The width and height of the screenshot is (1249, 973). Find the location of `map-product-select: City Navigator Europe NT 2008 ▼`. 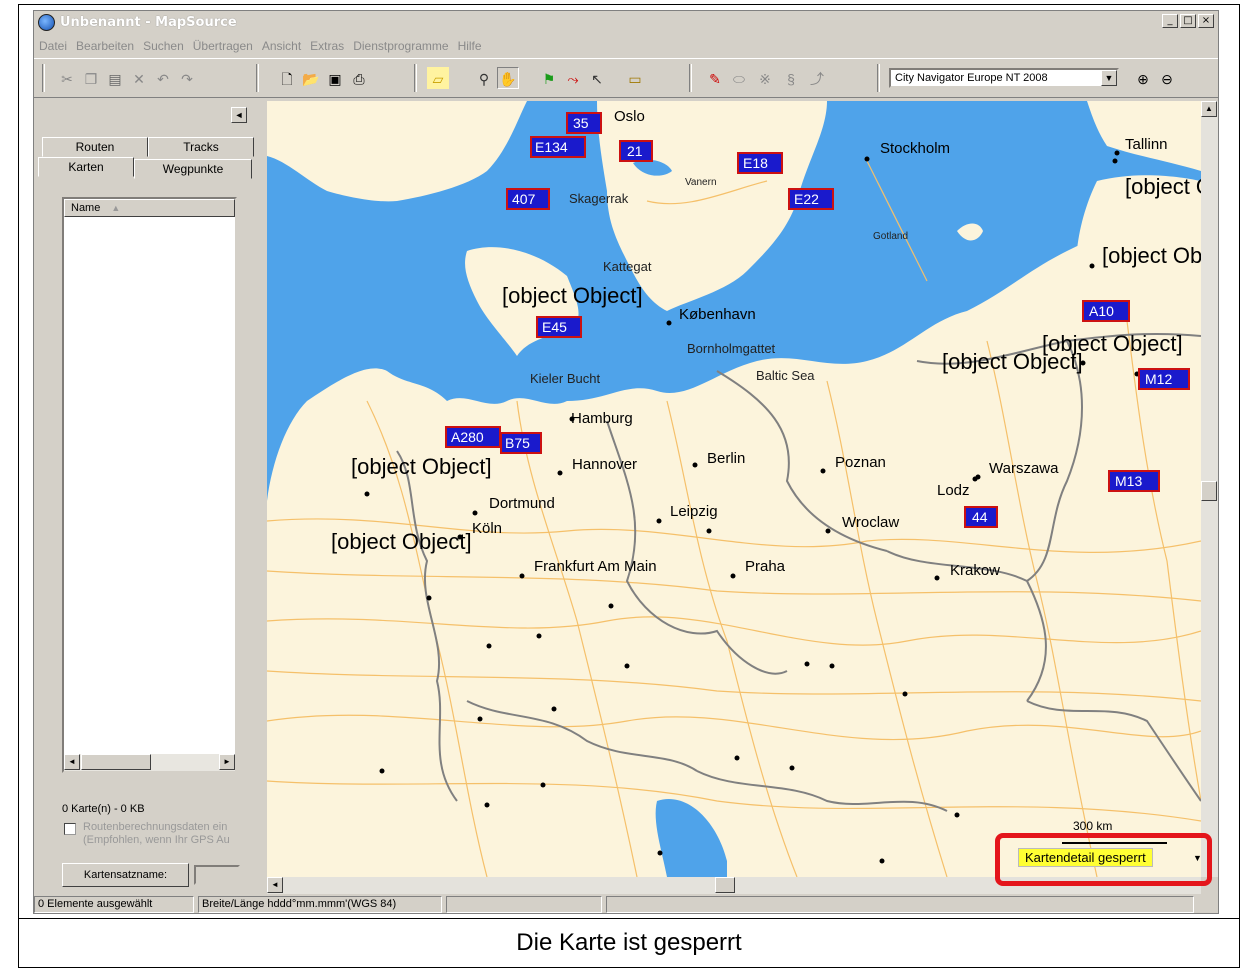

map-product-select: City Navigator Europe NT 2008 ▼ is located at coordinates (1004, 78).